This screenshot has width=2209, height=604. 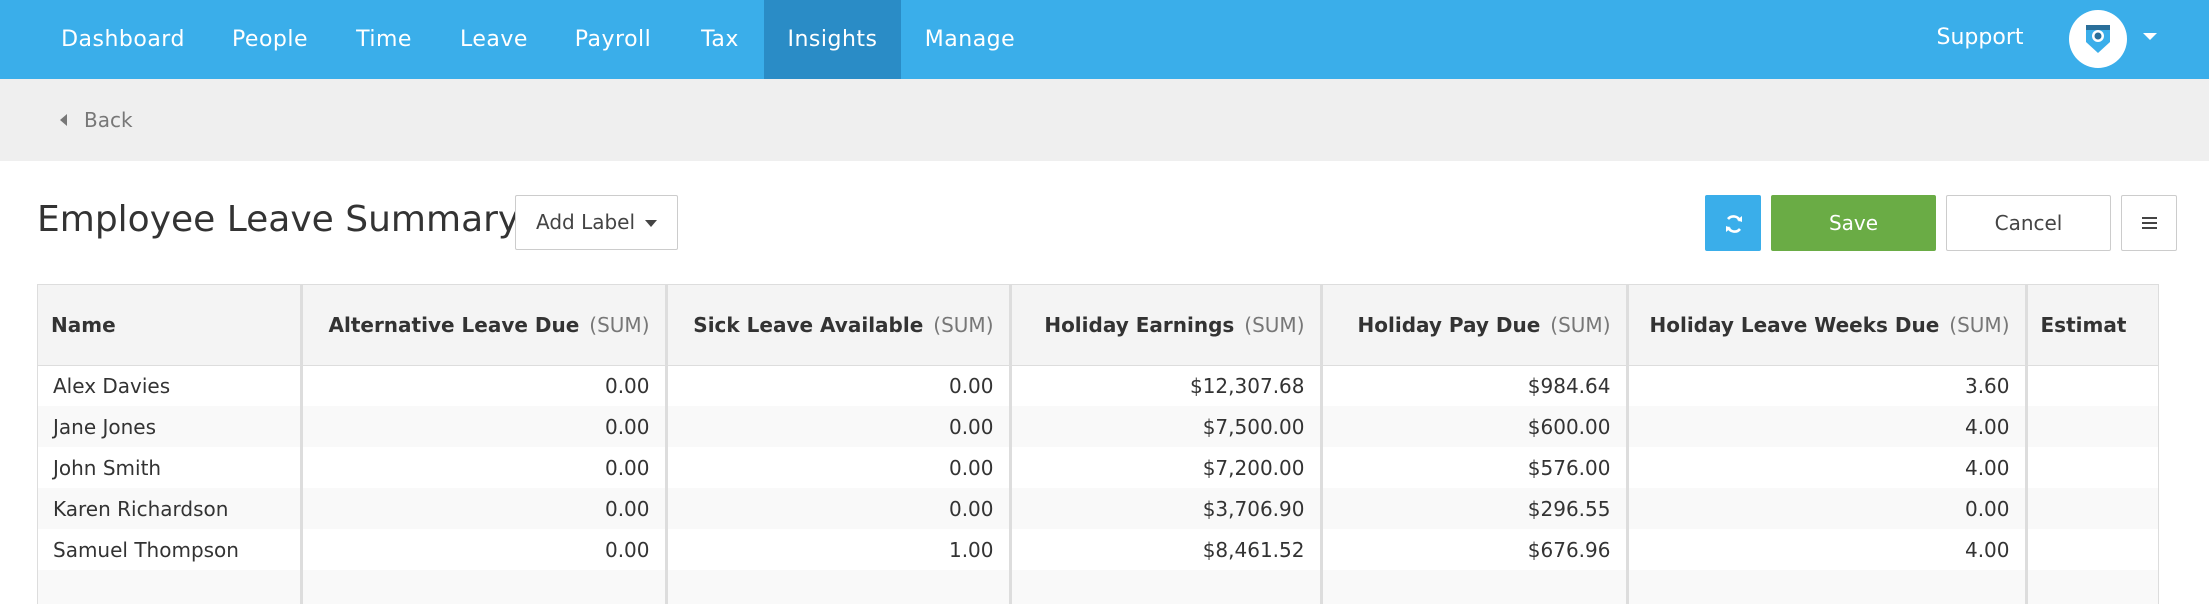 What do you see at coordinates (123, 39) in the screenshot?
I see `nav-item-dashboard: Dashboard` at bounding box center [123, 39].